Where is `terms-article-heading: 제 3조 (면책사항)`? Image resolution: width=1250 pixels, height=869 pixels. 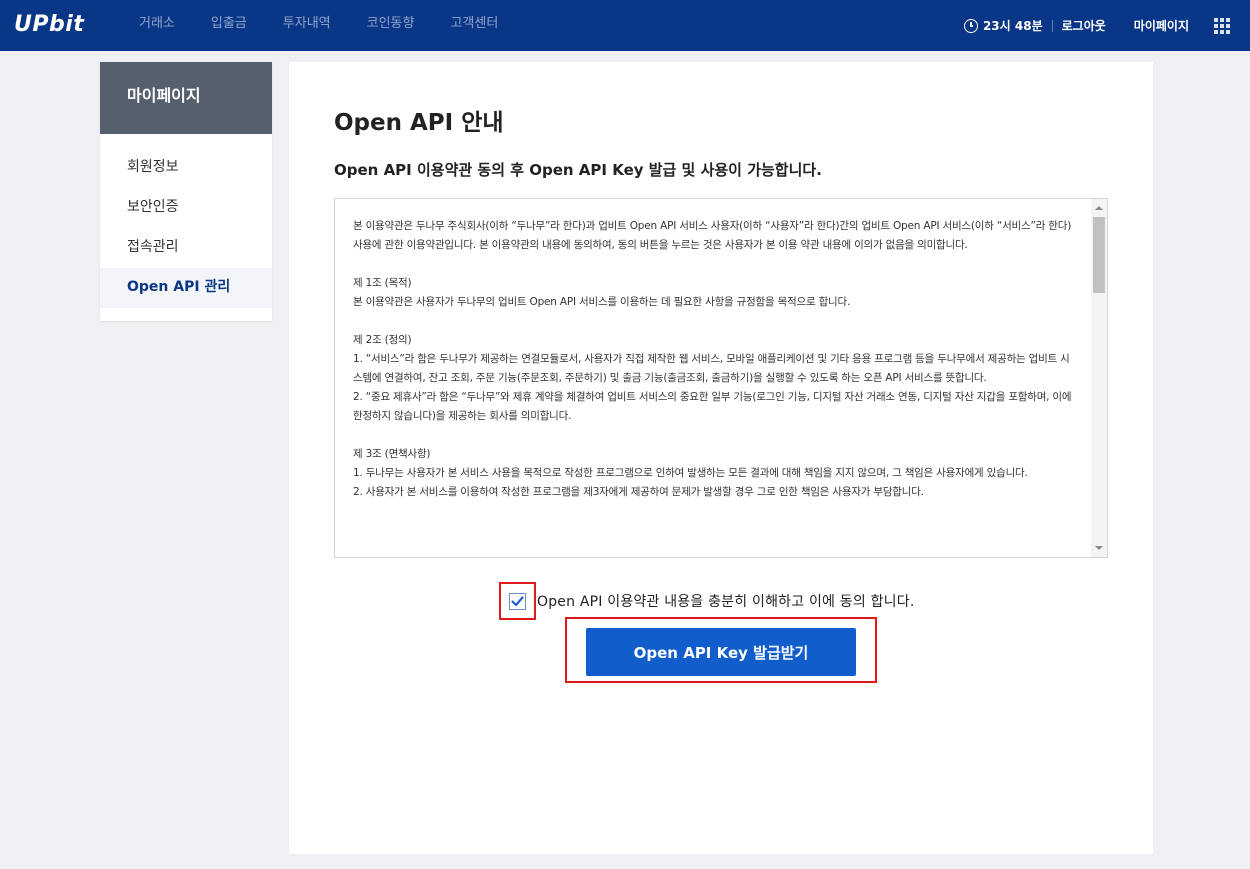
terms-article-heading: 제 3조 (면책사항) is located at coordinates (392, 454).